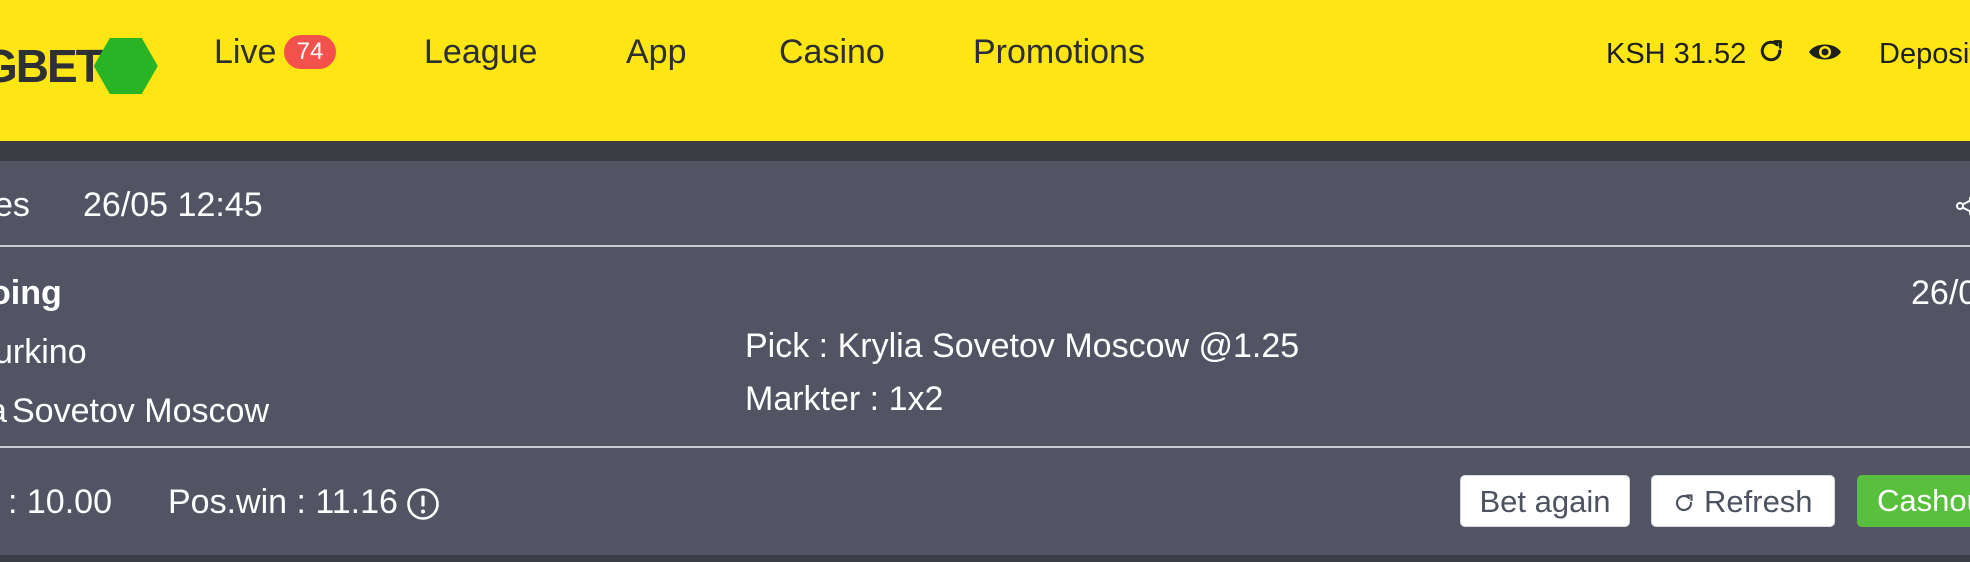  Describe the element at coordinates (245, 52) in the screenshot. I see `nav-live: Live` at that location.